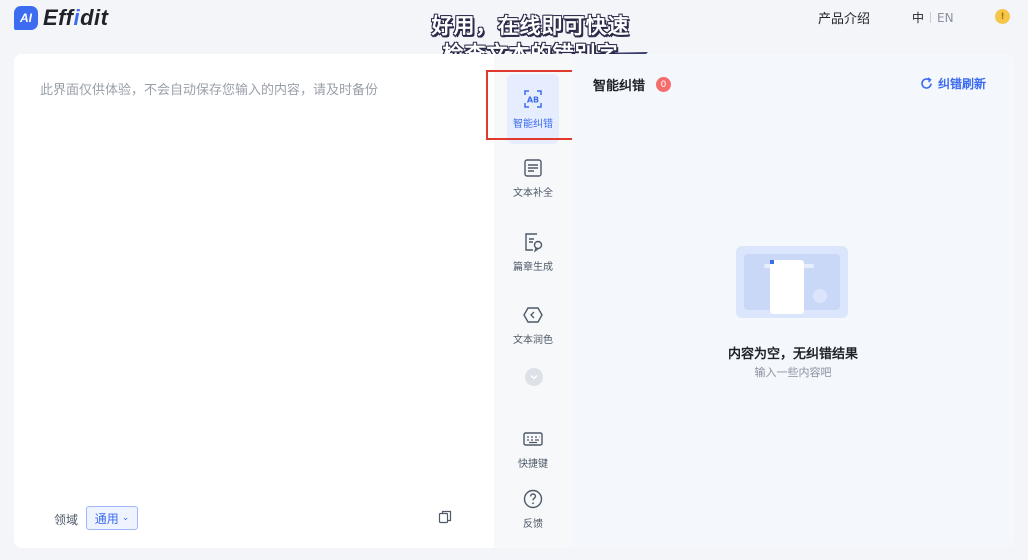 This screenshot has width=1028, height=560. Describe the element at coordinates (533, 439) in the screenshot. I see `keyboard-icon` at that location.